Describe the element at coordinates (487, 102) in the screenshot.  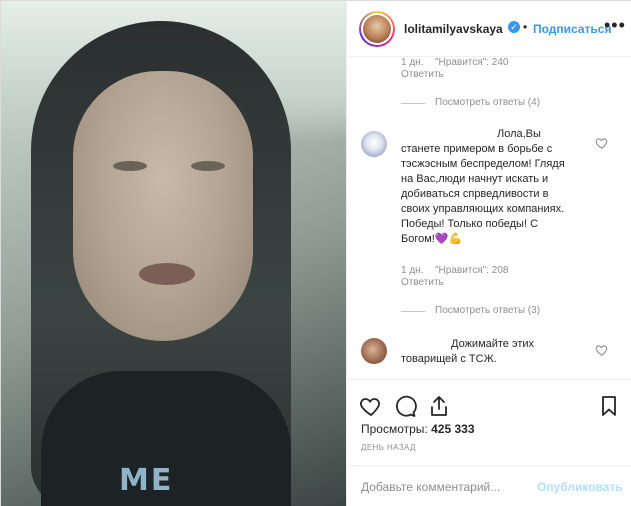
I see `view-replies-button: Посмотреть ответы (4)` at that location.